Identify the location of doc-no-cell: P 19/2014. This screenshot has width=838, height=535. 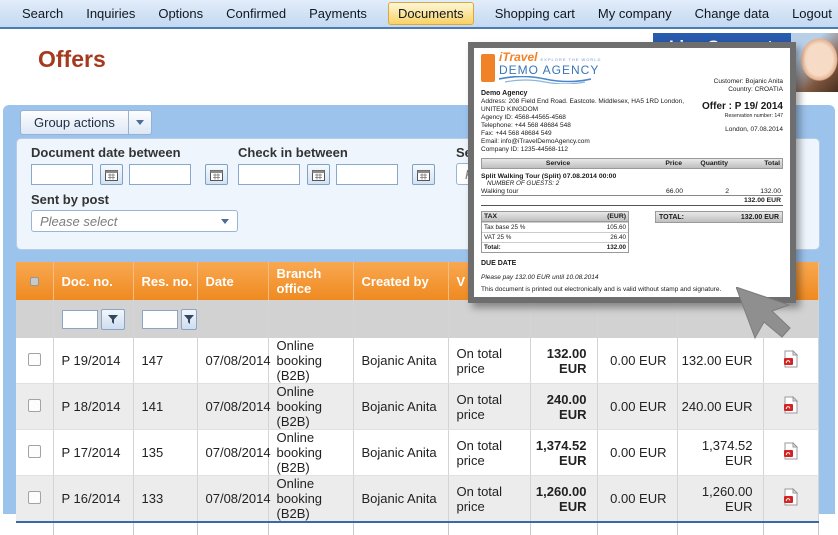
(93, 361).